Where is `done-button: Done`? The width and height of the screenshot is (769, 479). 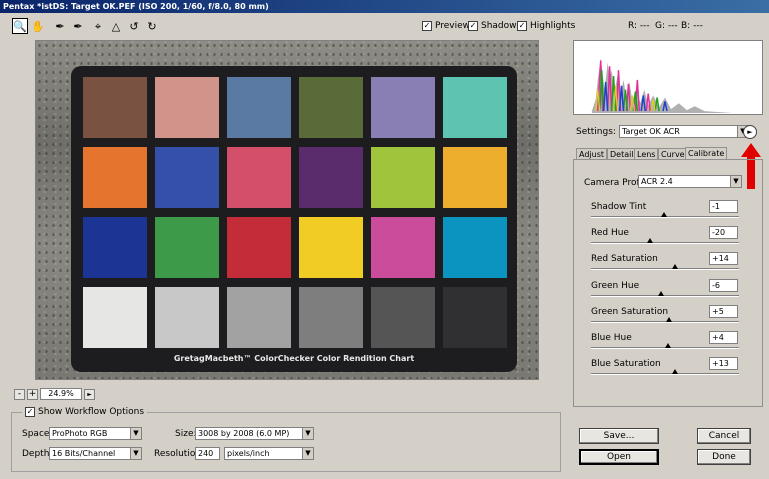 done-button: Done is located at coordinates (724, 457).